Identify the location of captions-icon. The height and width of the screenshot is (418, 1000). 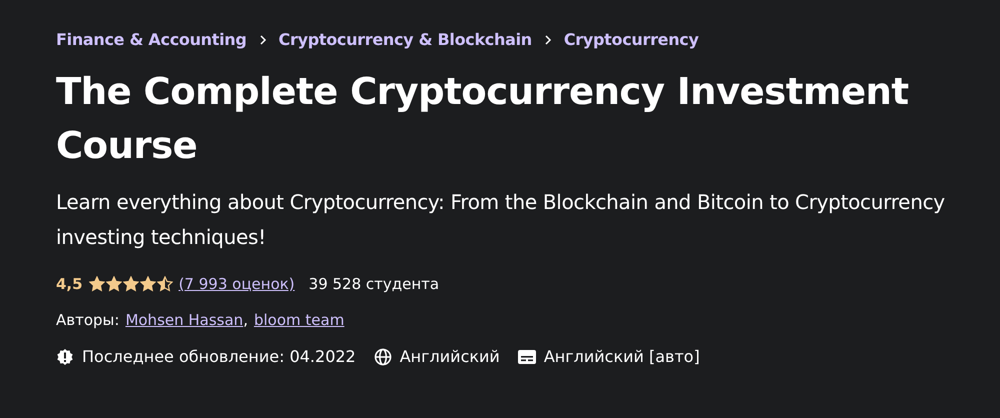
(527, 357).